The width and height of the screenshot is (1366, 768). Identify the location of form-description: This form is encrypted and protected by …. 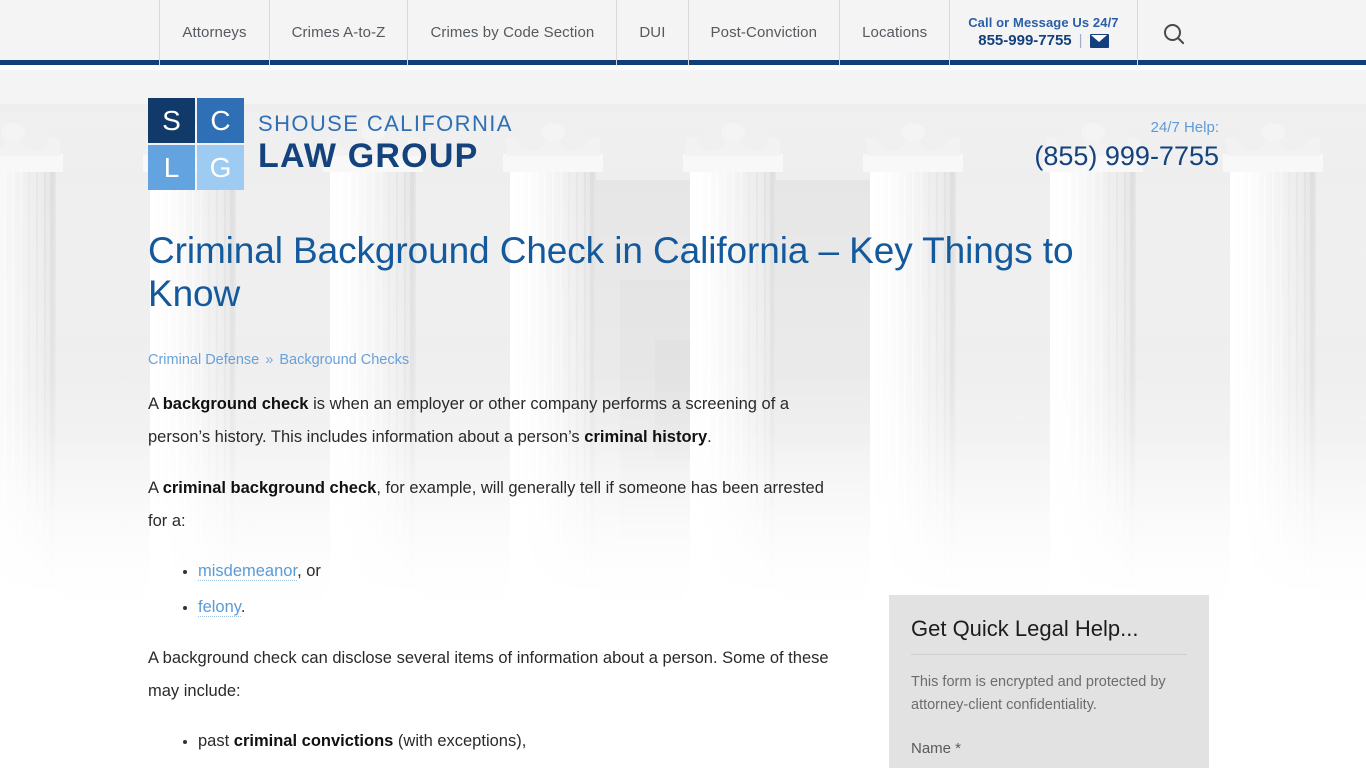
(1038, 693).